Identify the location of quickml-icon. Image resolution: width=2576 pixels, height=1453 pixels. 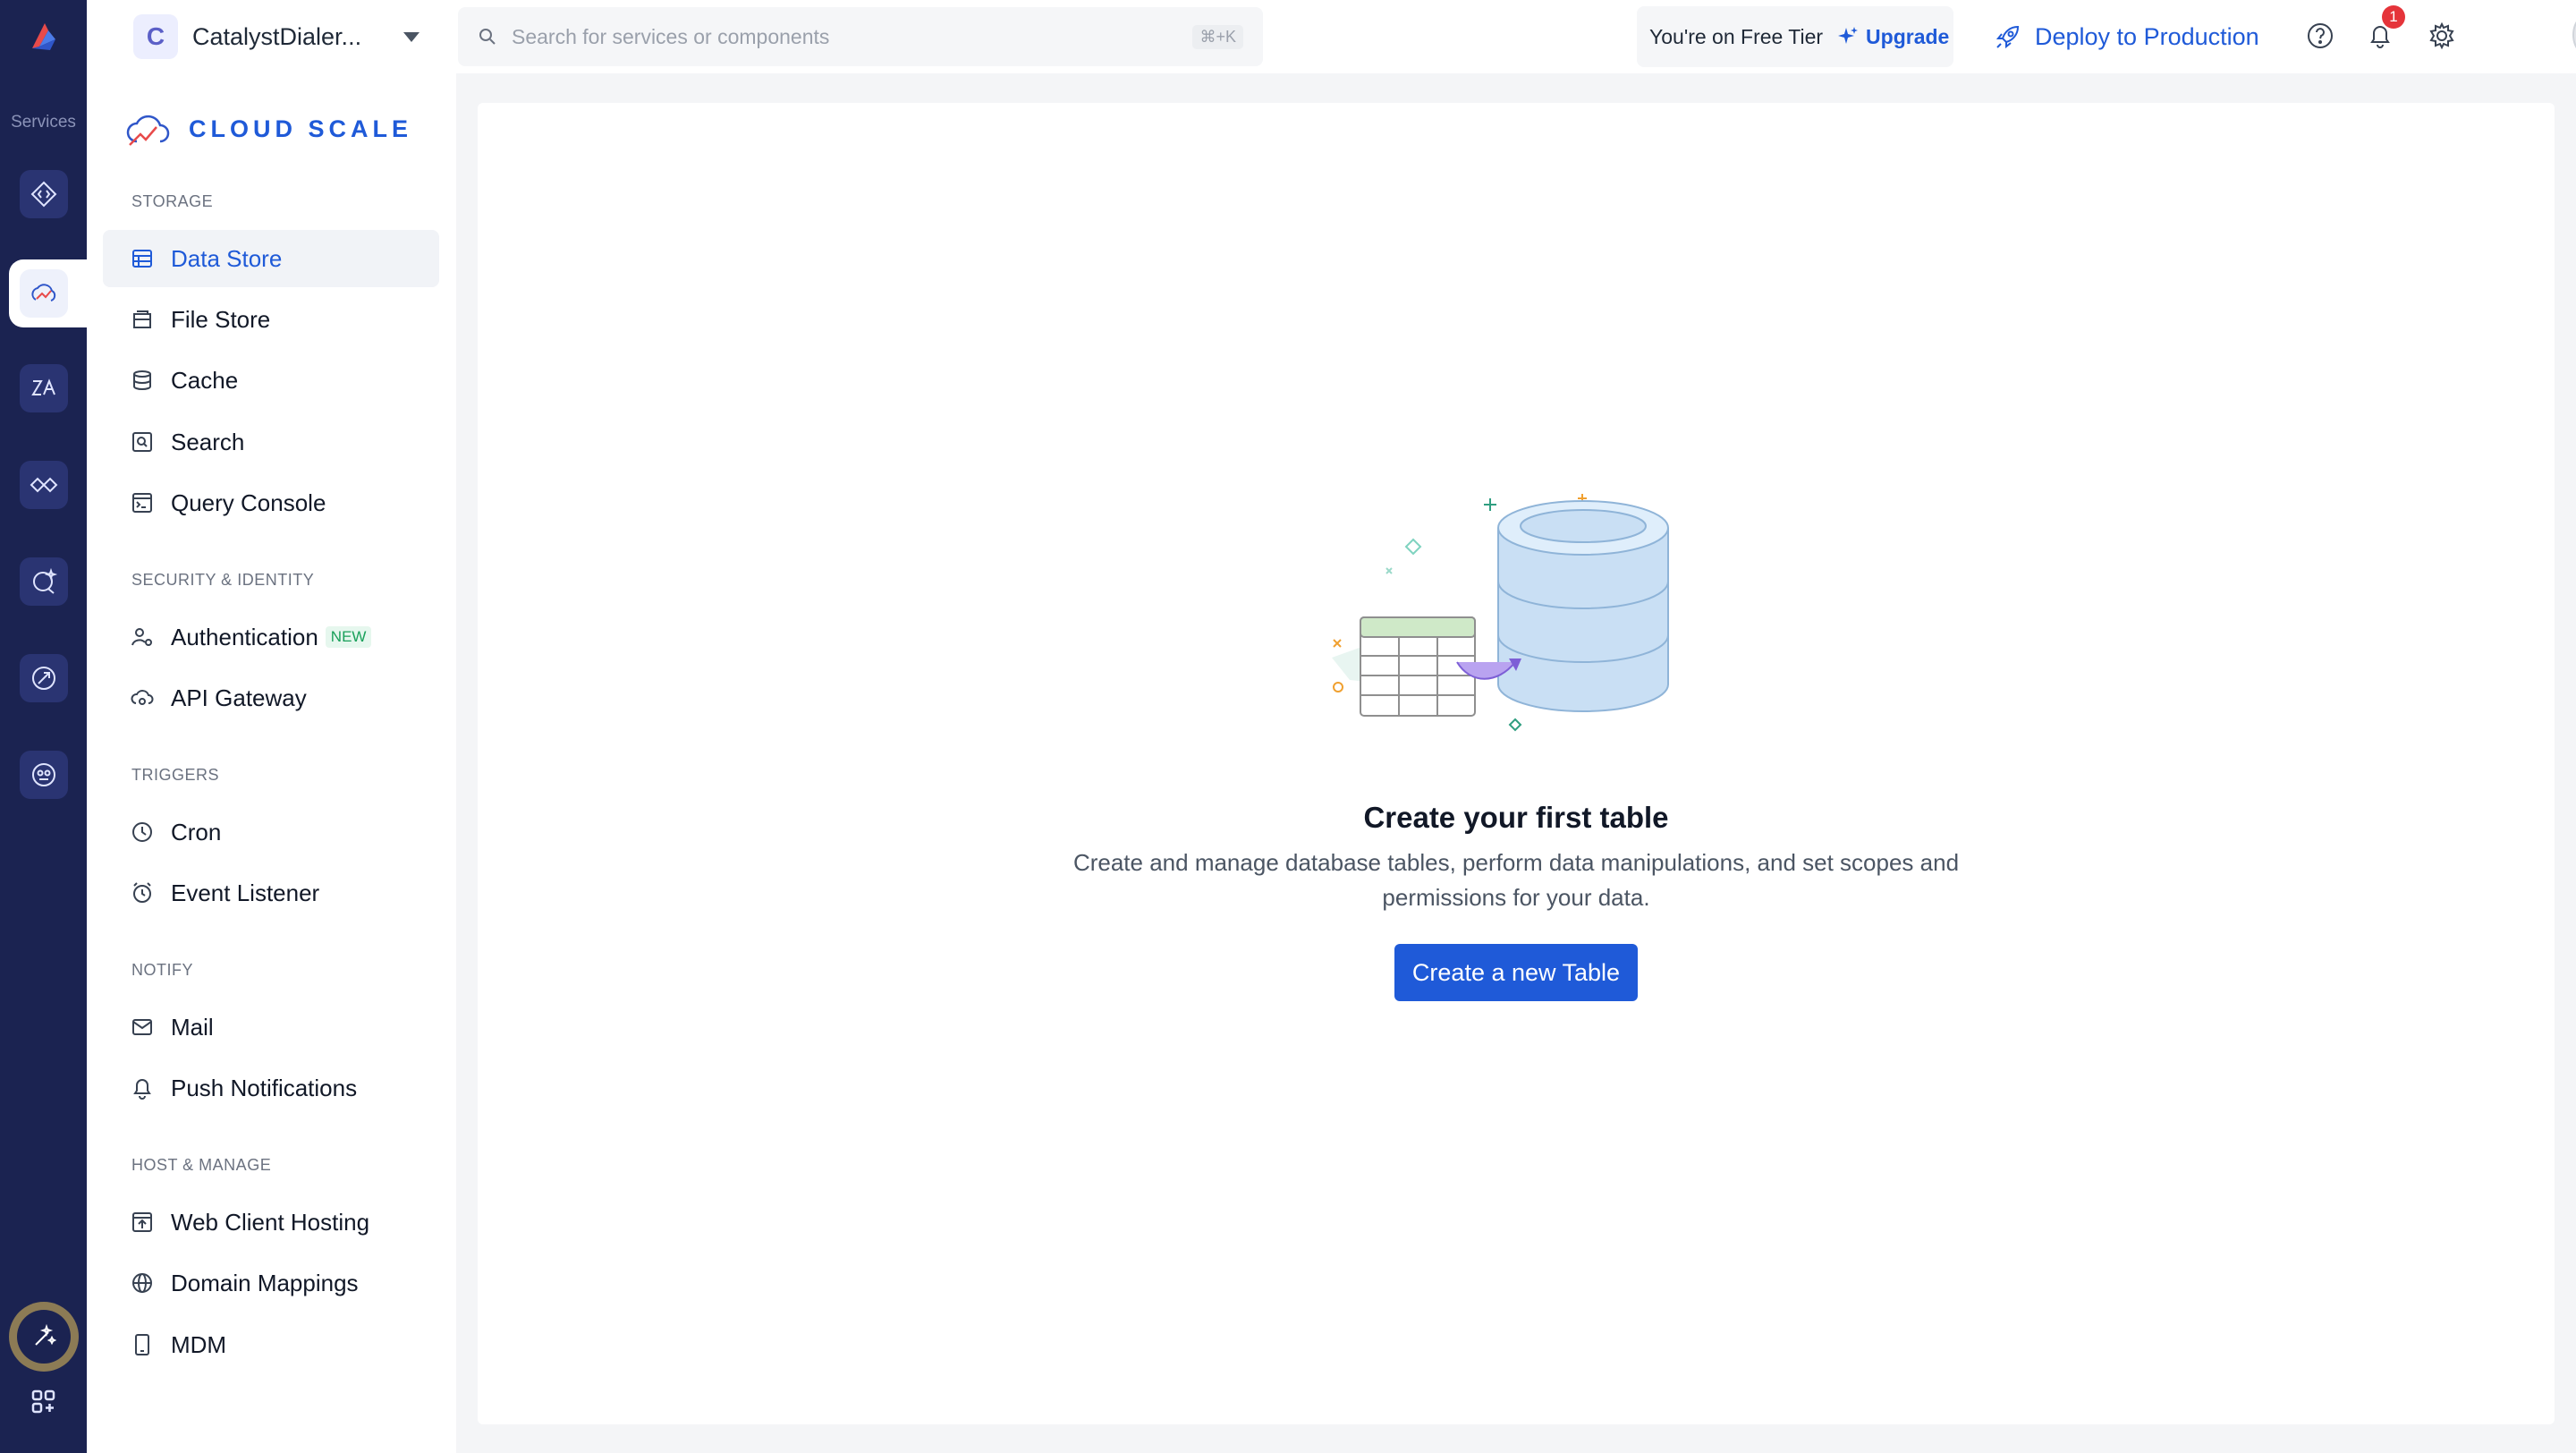
(43, 774).